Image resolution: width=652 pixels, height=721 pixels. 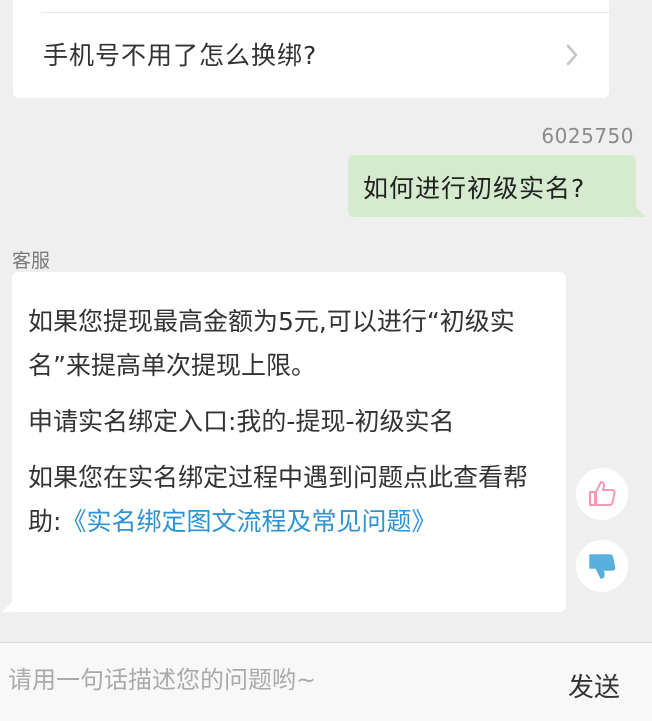 I want to click on agent-paragraph-3: 如果您在实名绑定过程中遇到问题点此查看帮助:《实名绑定图文流程及常见问题》, so click(x=292, y=500).